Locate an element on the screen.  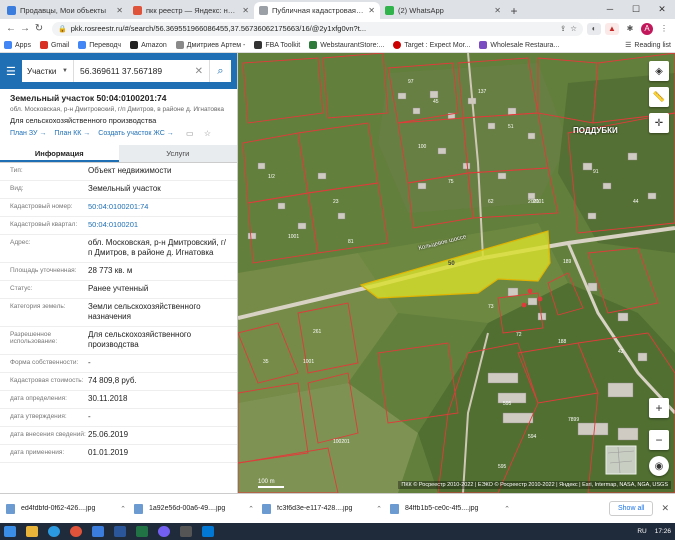
svg-text: 97 is located at coordinates (411, 82).